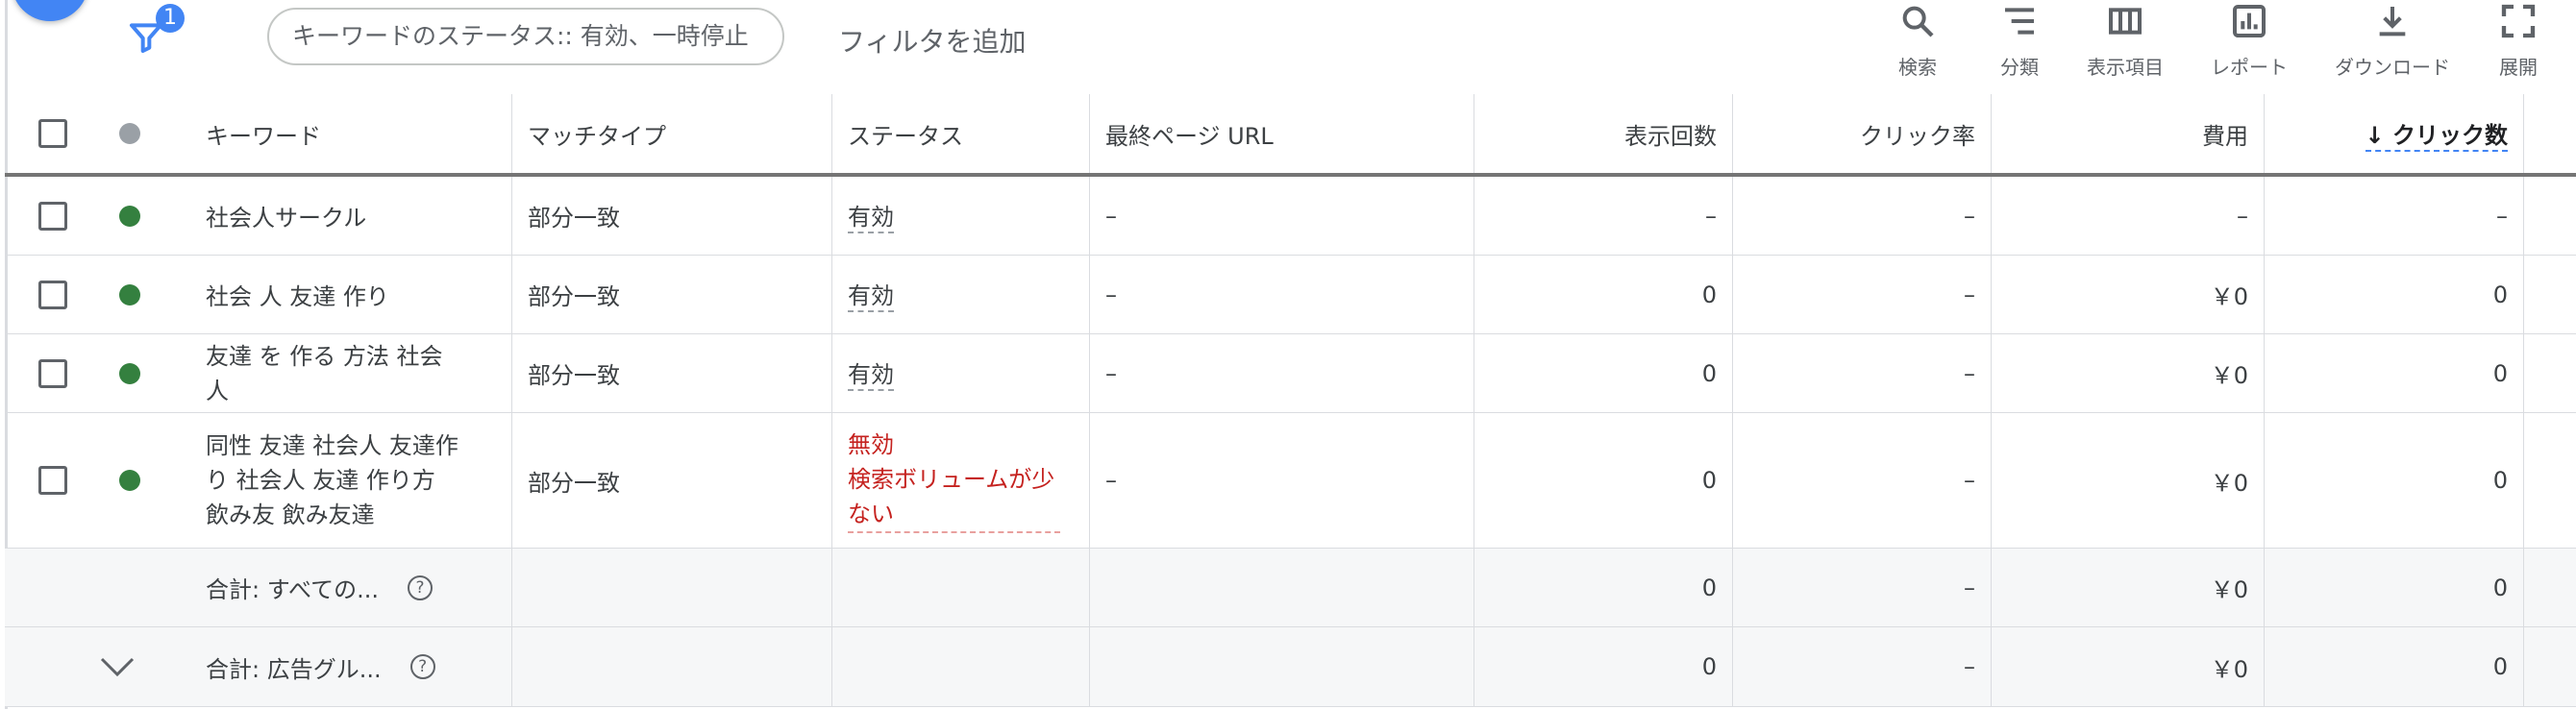 The width and height of the screenshot is (2576, 709). Describe the element at coordinates (2128, 216) in the screenshot. I see `cost-cell: –` at that location.